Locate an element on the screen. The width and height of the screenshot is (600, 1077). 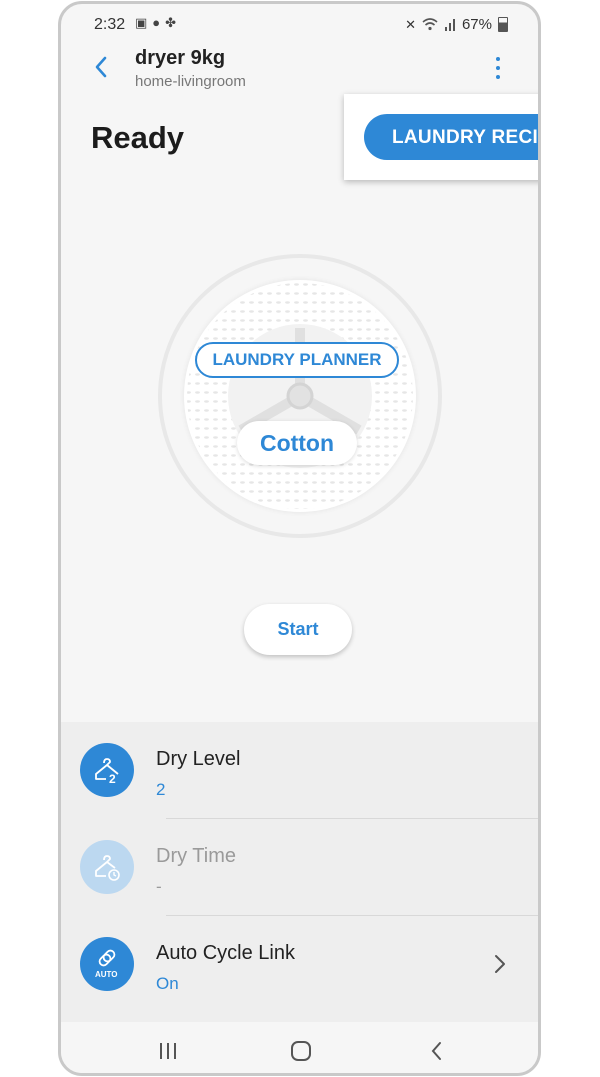
chevron-right-icon is located at coordinates (500, 964).